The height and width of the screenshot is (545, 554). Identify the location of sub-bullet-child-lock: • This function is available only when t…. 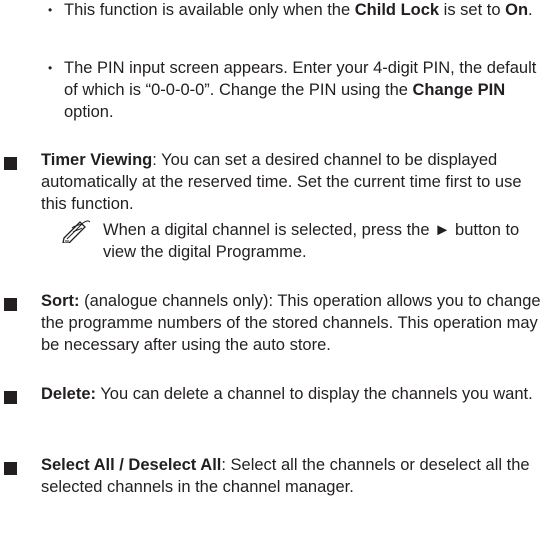
(298, 10).